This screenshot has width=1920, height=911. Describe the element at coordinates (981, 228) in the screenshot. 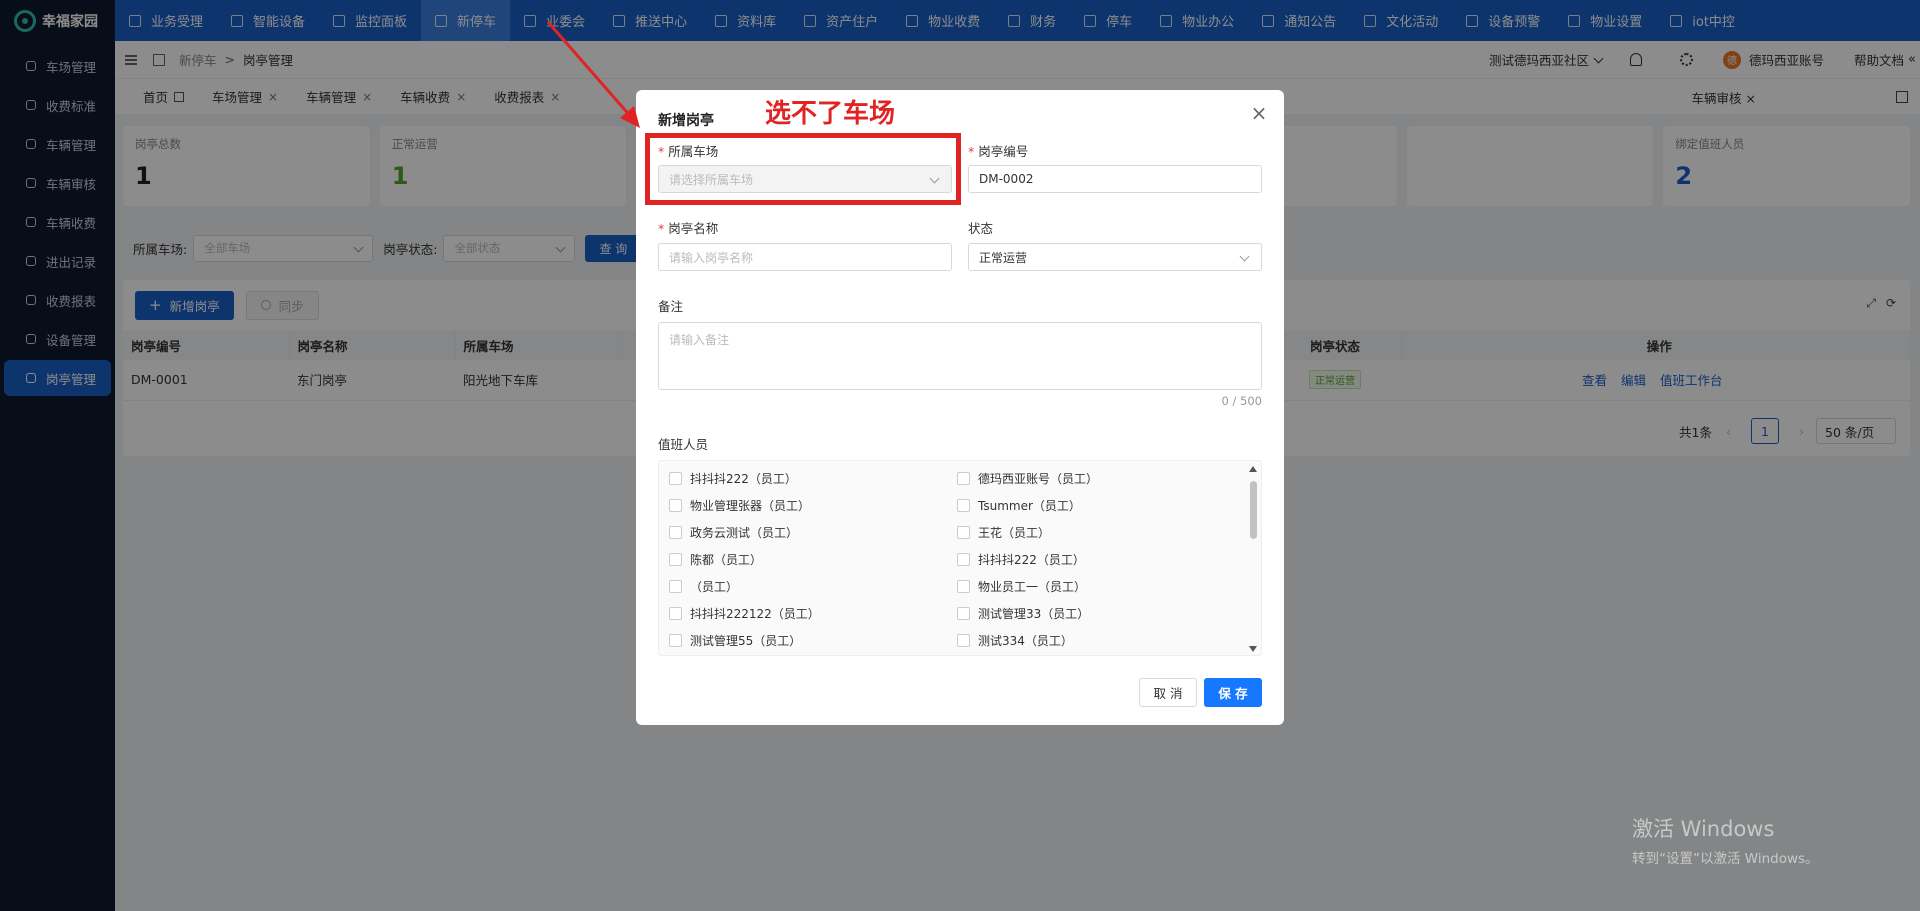

I see `status-field-label: 状态` at that location.